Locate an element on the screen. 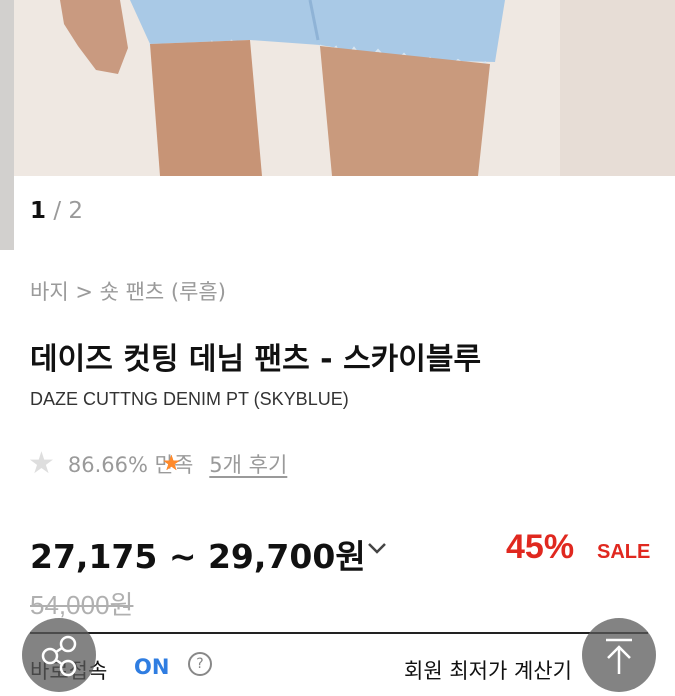 The height and width of the screenshot is (696, 675). shipping-row: 바로접속 ON ? 회원 최저가 계산기 is located at coordinates (337, 667).